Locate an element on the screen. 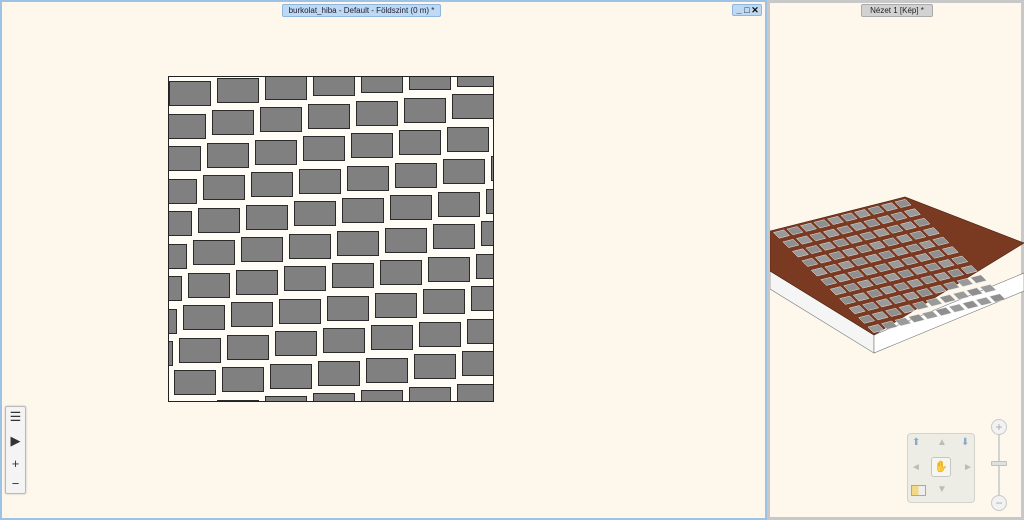 The image size is (1024, 520). pan-hand-icon: ✋ is located at coordinates (941, 467).